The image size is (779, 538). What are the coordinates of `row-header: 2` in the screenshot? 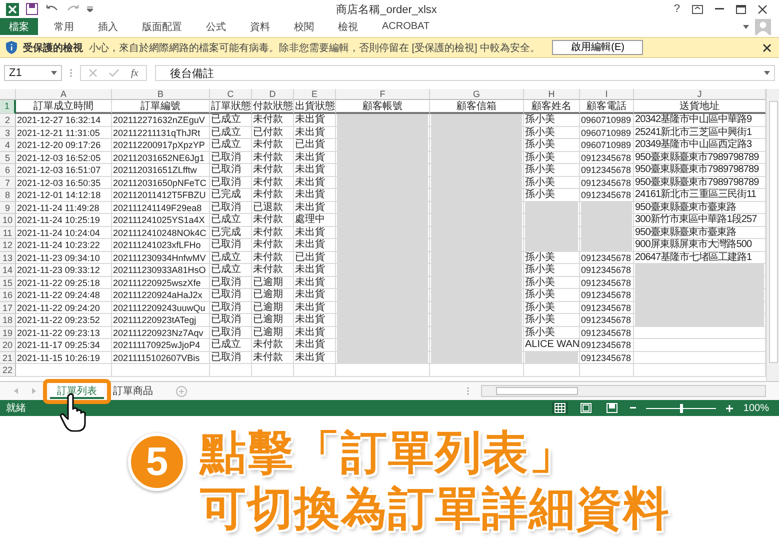 It's located at (8, 120).